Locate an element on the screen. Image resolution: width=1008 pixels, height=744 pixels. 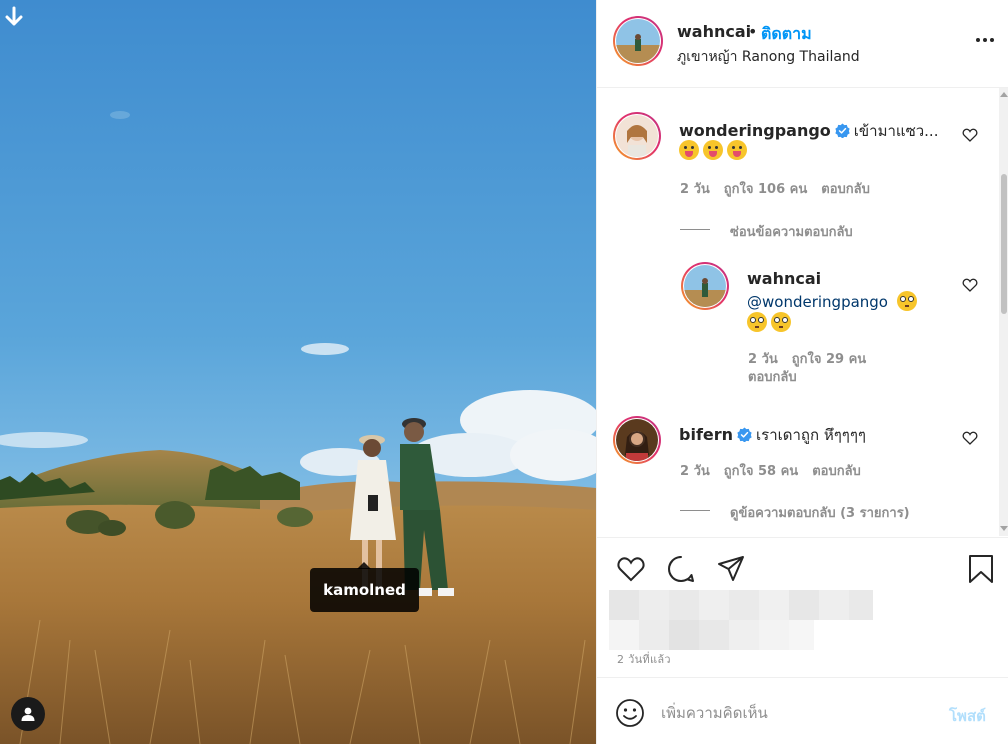
comment-likes: ถูกใจ 58 คน is located at coordinates (761, 471).